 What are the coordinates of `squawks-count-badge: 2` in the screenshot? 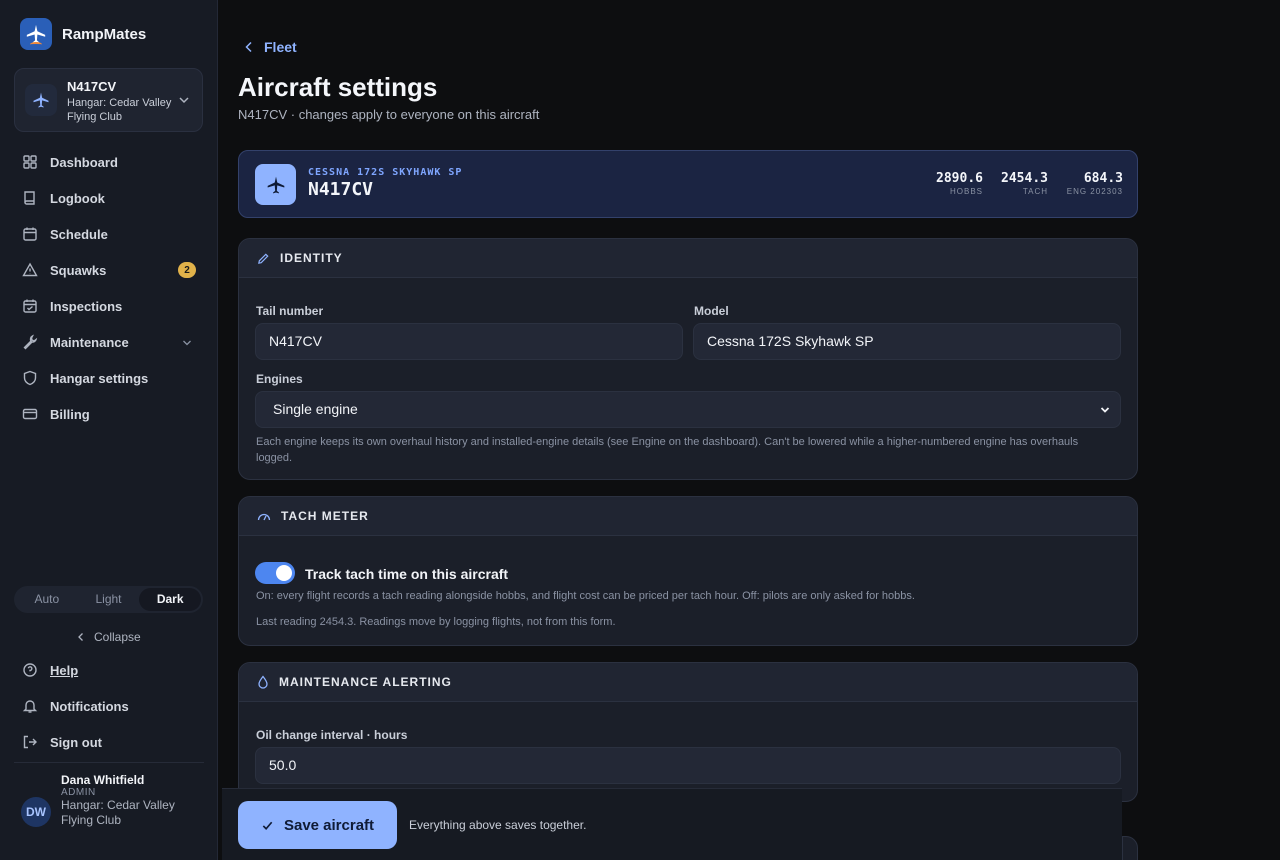 It's located at (187, 270).